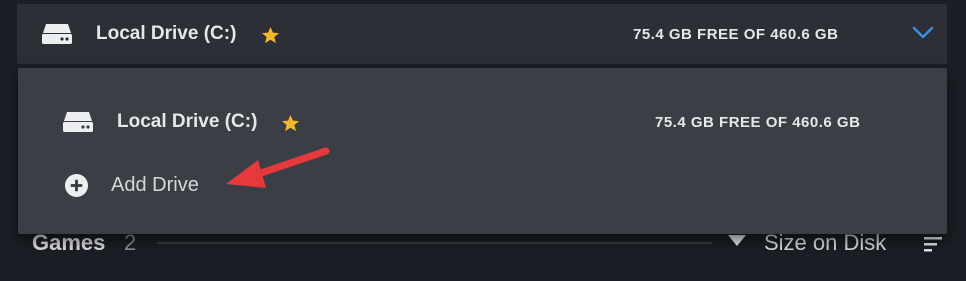 The height and width of the screenshot is (281, 966). I want to click on add-drive-label: Add Drive, so click(155, 185).